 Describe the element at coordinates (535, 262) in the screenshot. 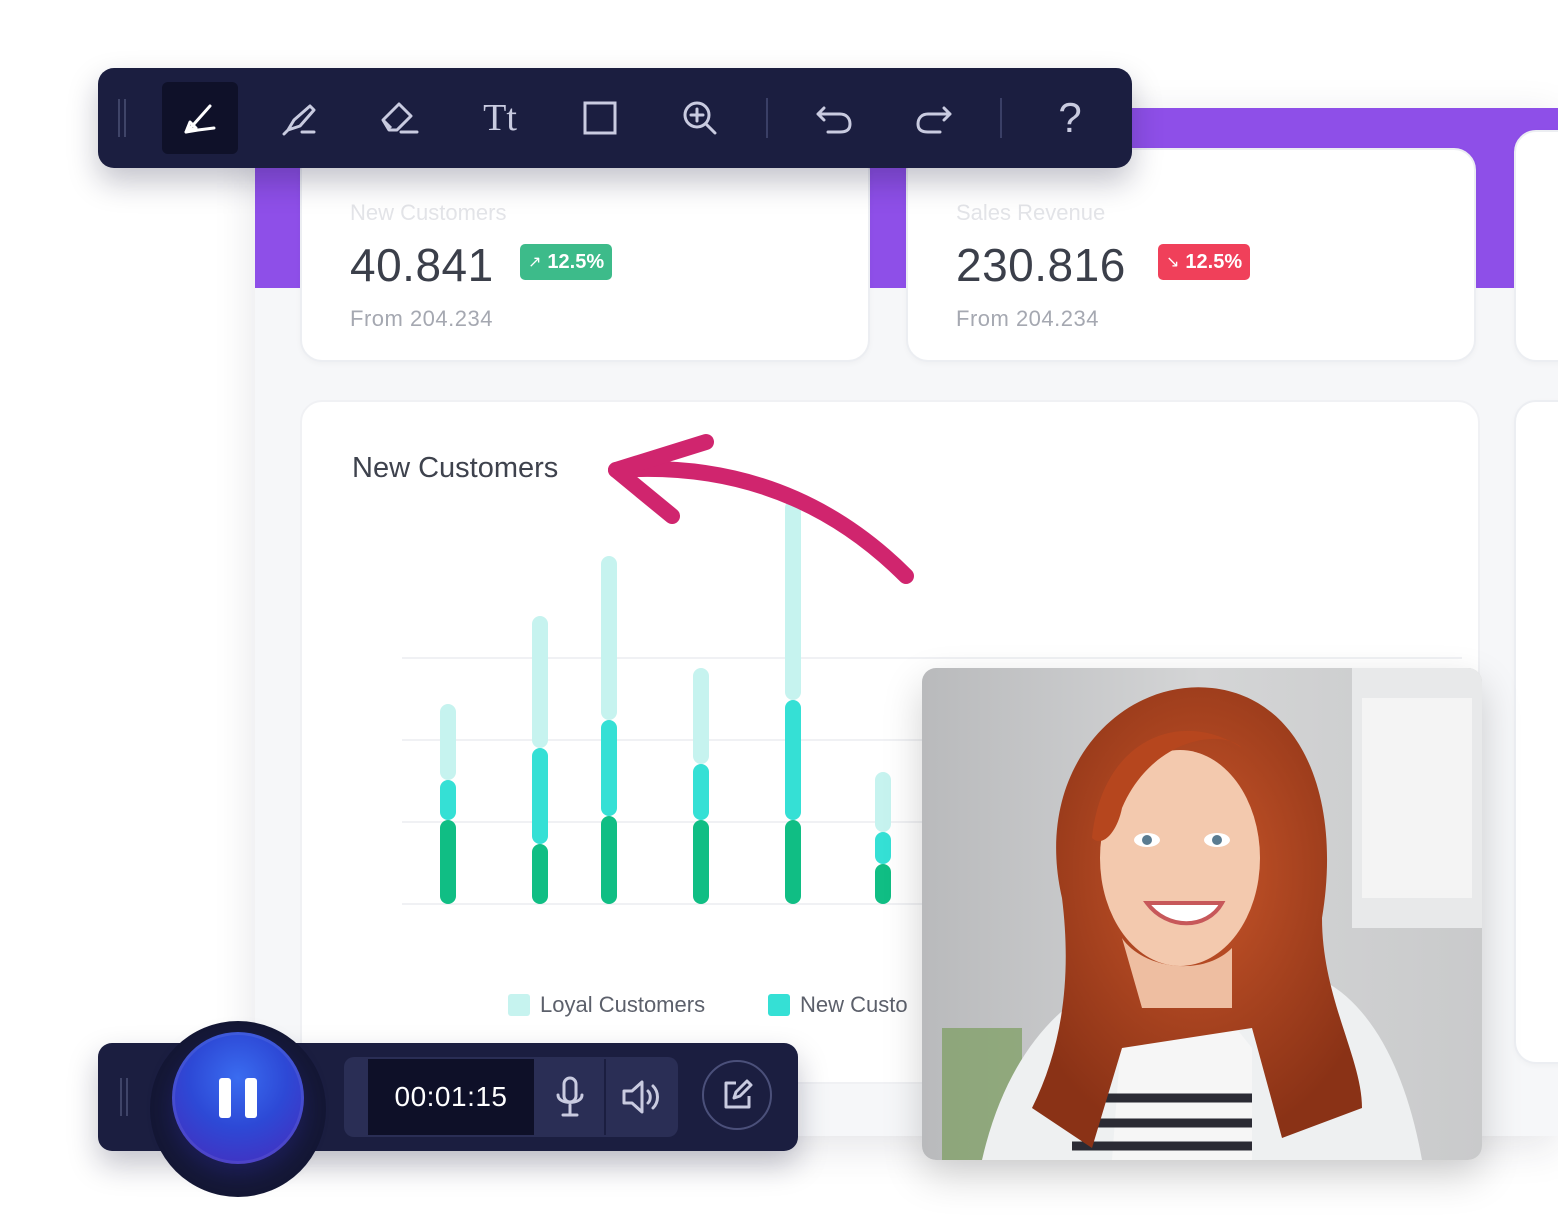

I see `trend-up-icon: ↗` at that location.